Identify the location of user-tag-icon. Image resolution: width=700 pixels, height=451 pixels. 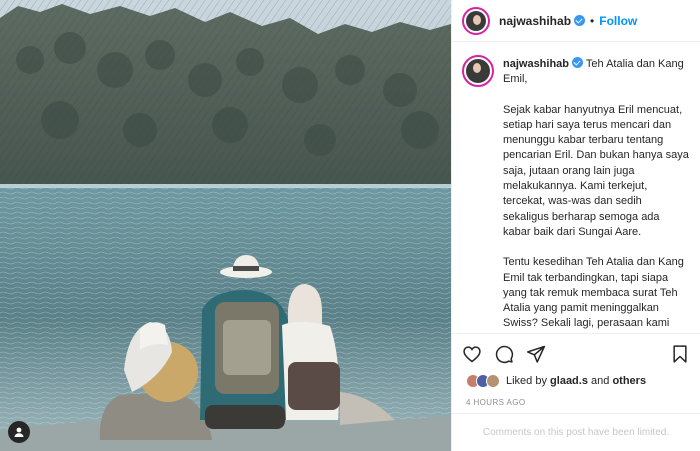
(19, 432).